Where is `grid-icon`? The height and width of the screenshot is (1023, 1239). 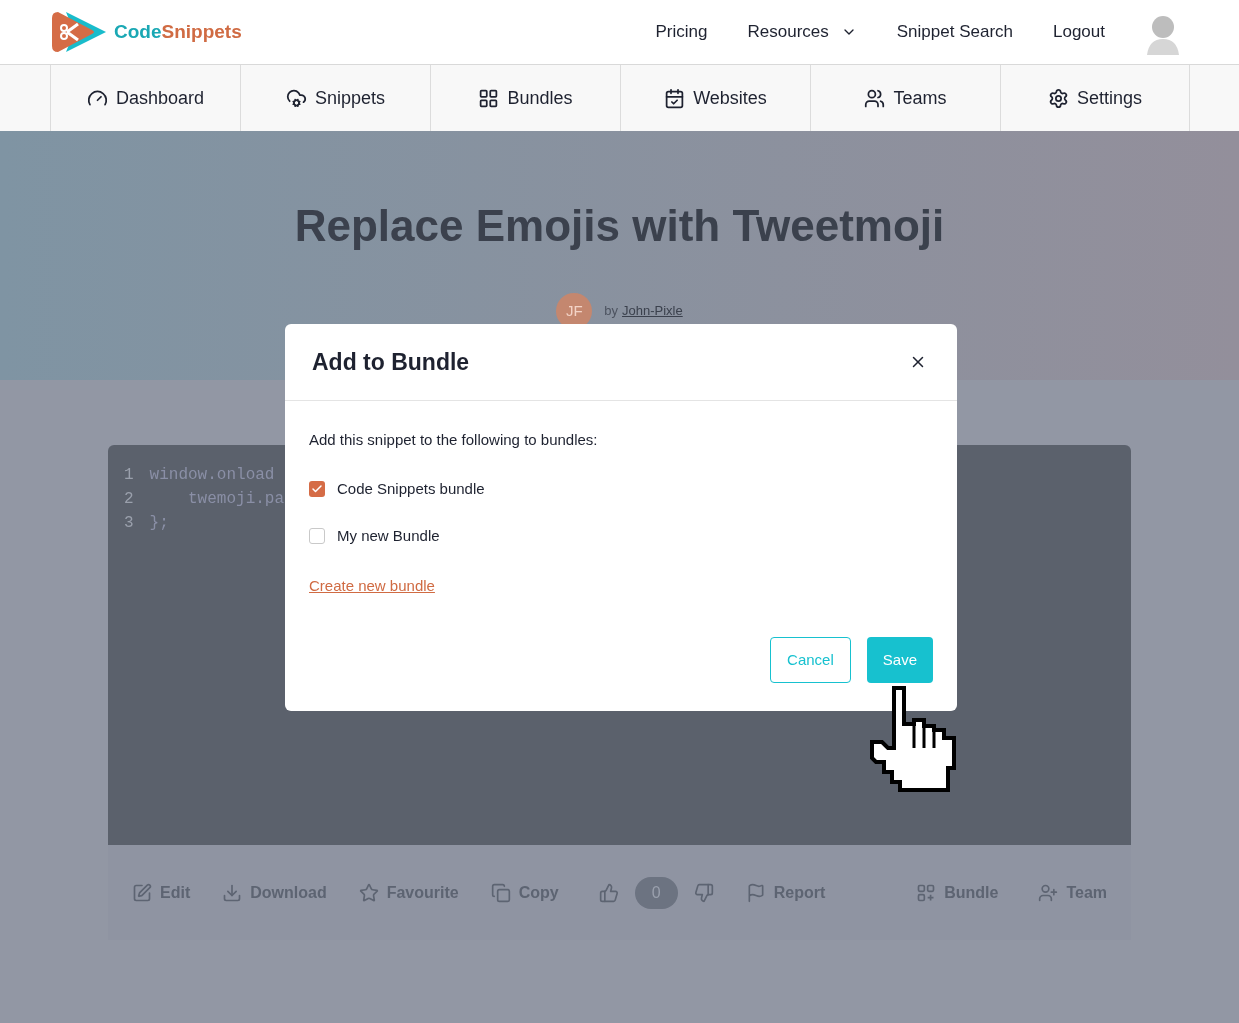
grid-icon is located at coordinates (489, 98).